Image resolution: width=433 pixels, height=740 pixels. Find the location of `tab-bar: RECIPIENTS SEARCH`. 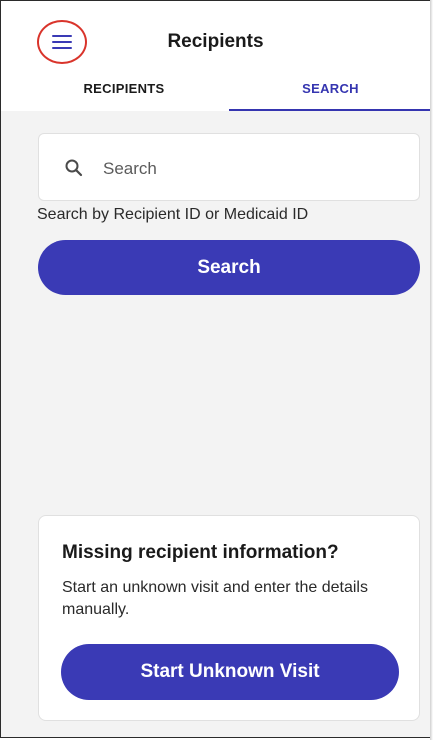

tab-bar: RECIPIENTS SEARCH is located at coordinates (215, 93).